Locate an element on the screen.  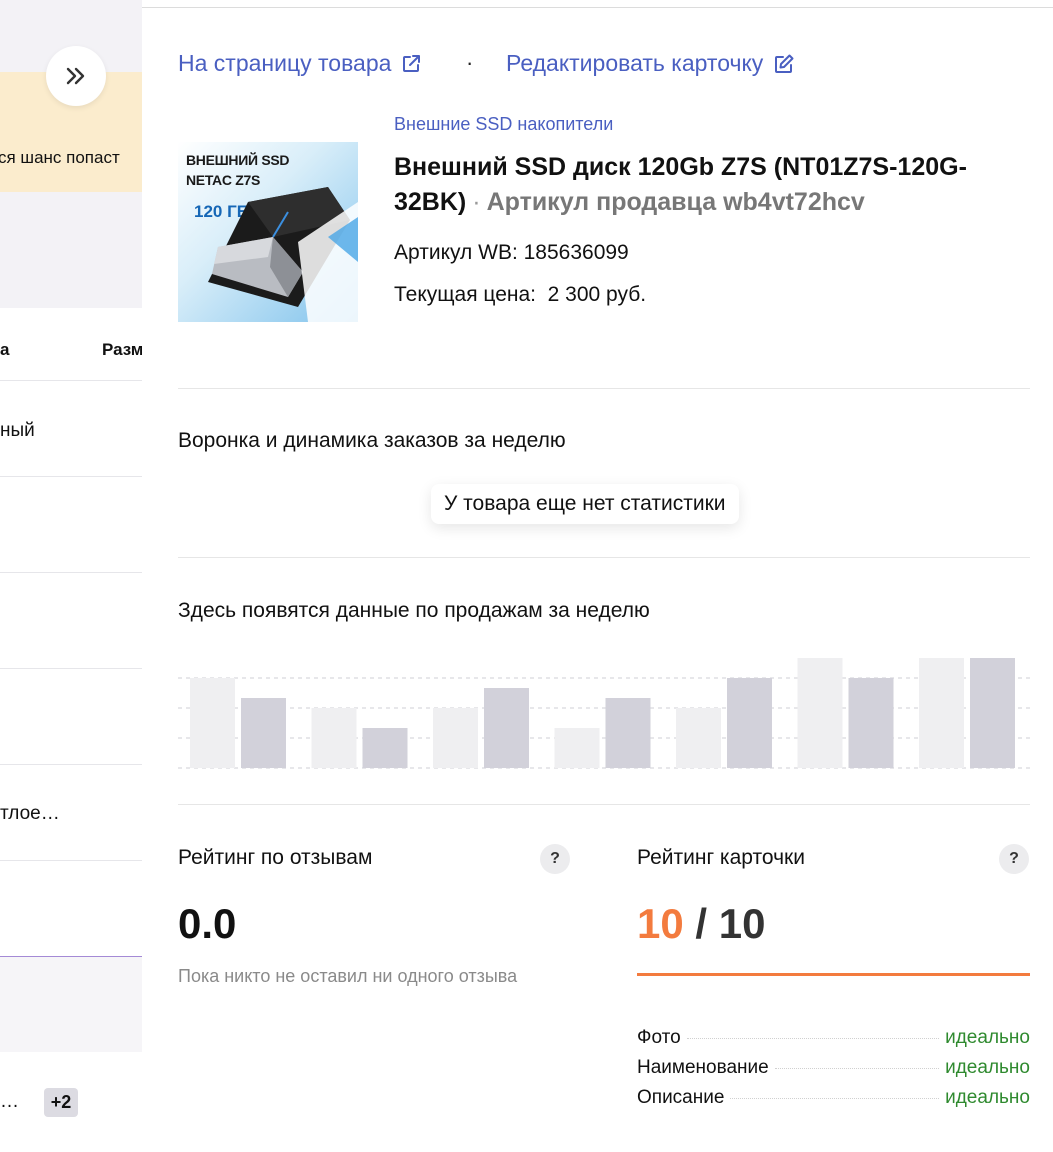
edit-icon is located at coordinates (784, 63).